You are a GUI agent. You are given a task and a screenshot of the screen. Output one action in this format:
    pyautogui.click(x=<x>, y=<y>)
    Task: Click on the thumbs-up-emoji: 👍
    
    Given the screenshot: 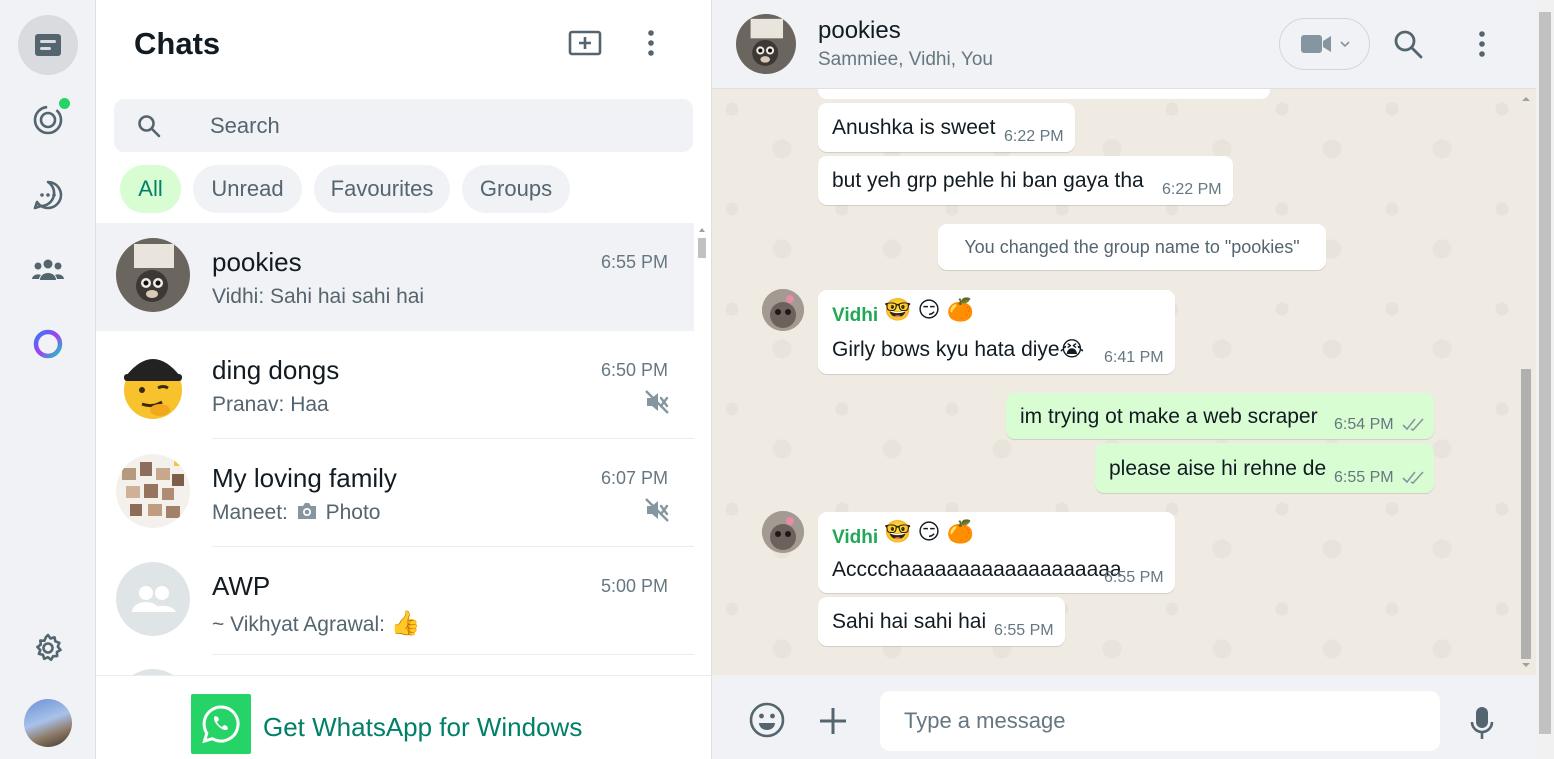 What is the action you would take?
    pyautogui.click(x=405, y=623)
    